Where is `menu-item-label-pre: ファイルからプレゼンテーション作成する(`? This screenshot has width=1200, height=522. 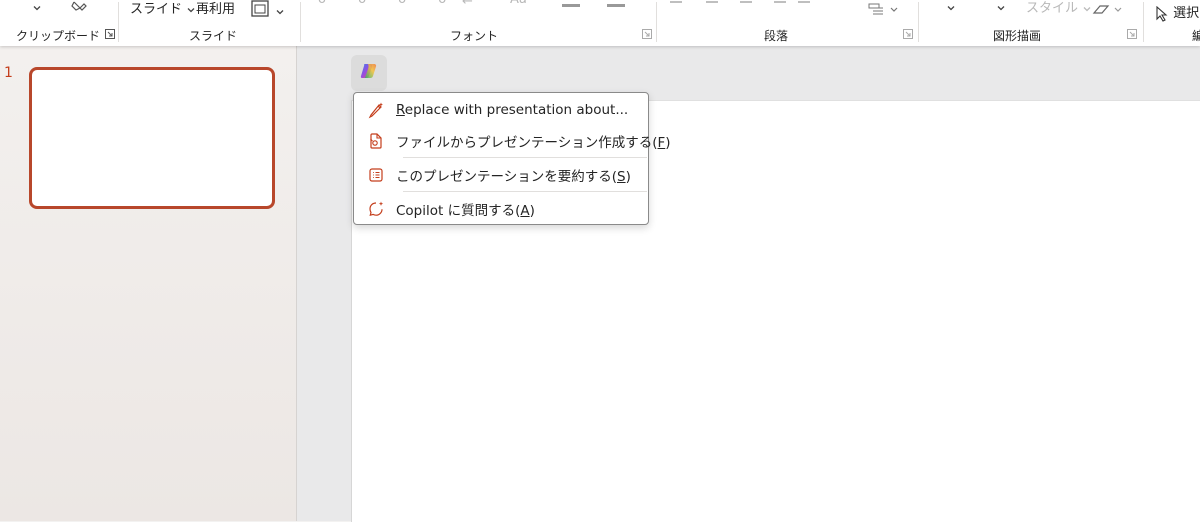 menu-item-label-pre: ファイルからプレゼンテーション作成する( is located at coordinates (527, 143).